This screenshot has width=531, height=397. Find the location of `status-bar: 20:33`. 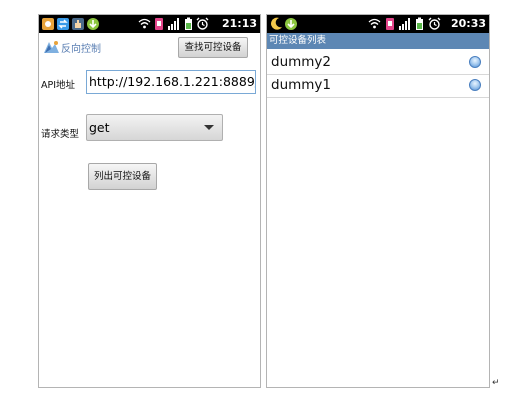

status-bar: 20:33 is located at coordinates (378, 24).